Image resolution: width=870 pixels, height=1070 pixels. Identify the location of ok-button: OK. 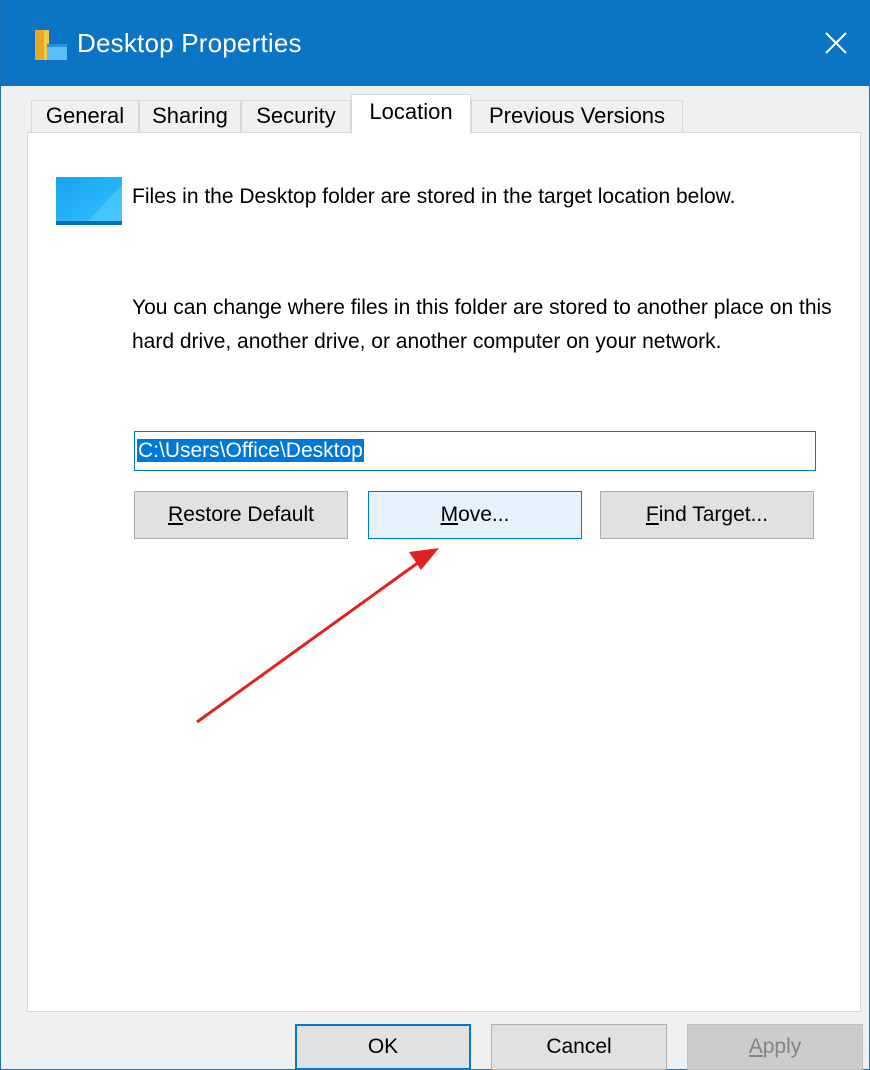
(383, 1047).